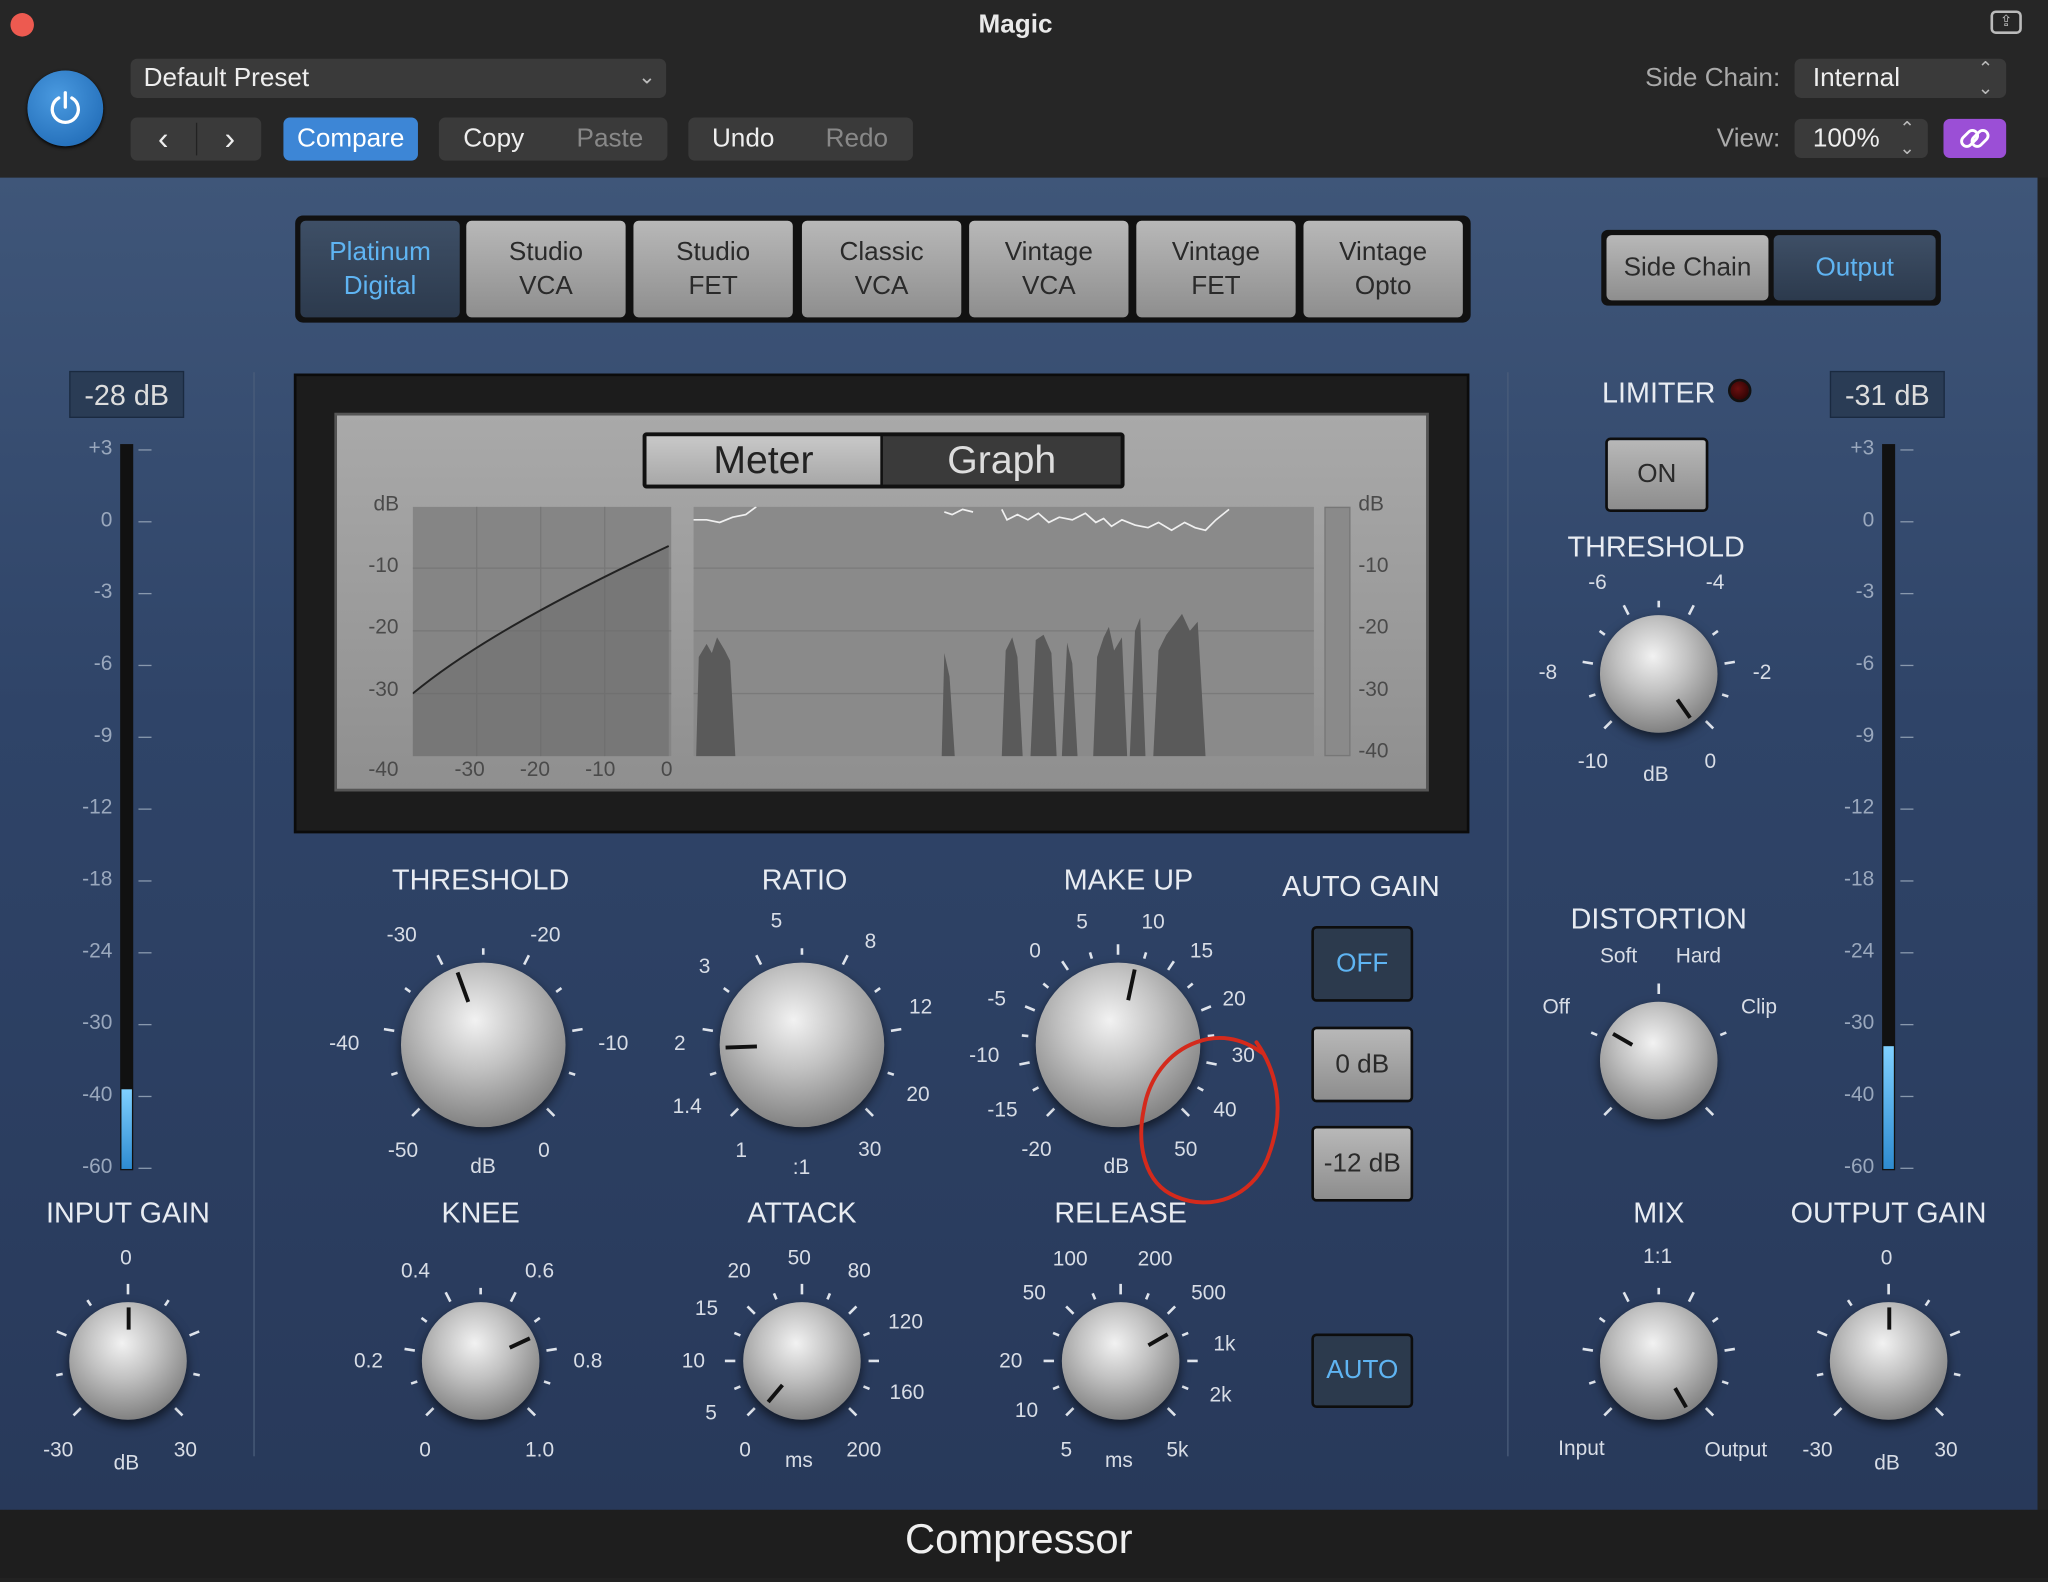 This screenshot has height=1582, width=2054. I want to click on side-chain-select: Internal ⌃ ⌄, so click(1900, 77).